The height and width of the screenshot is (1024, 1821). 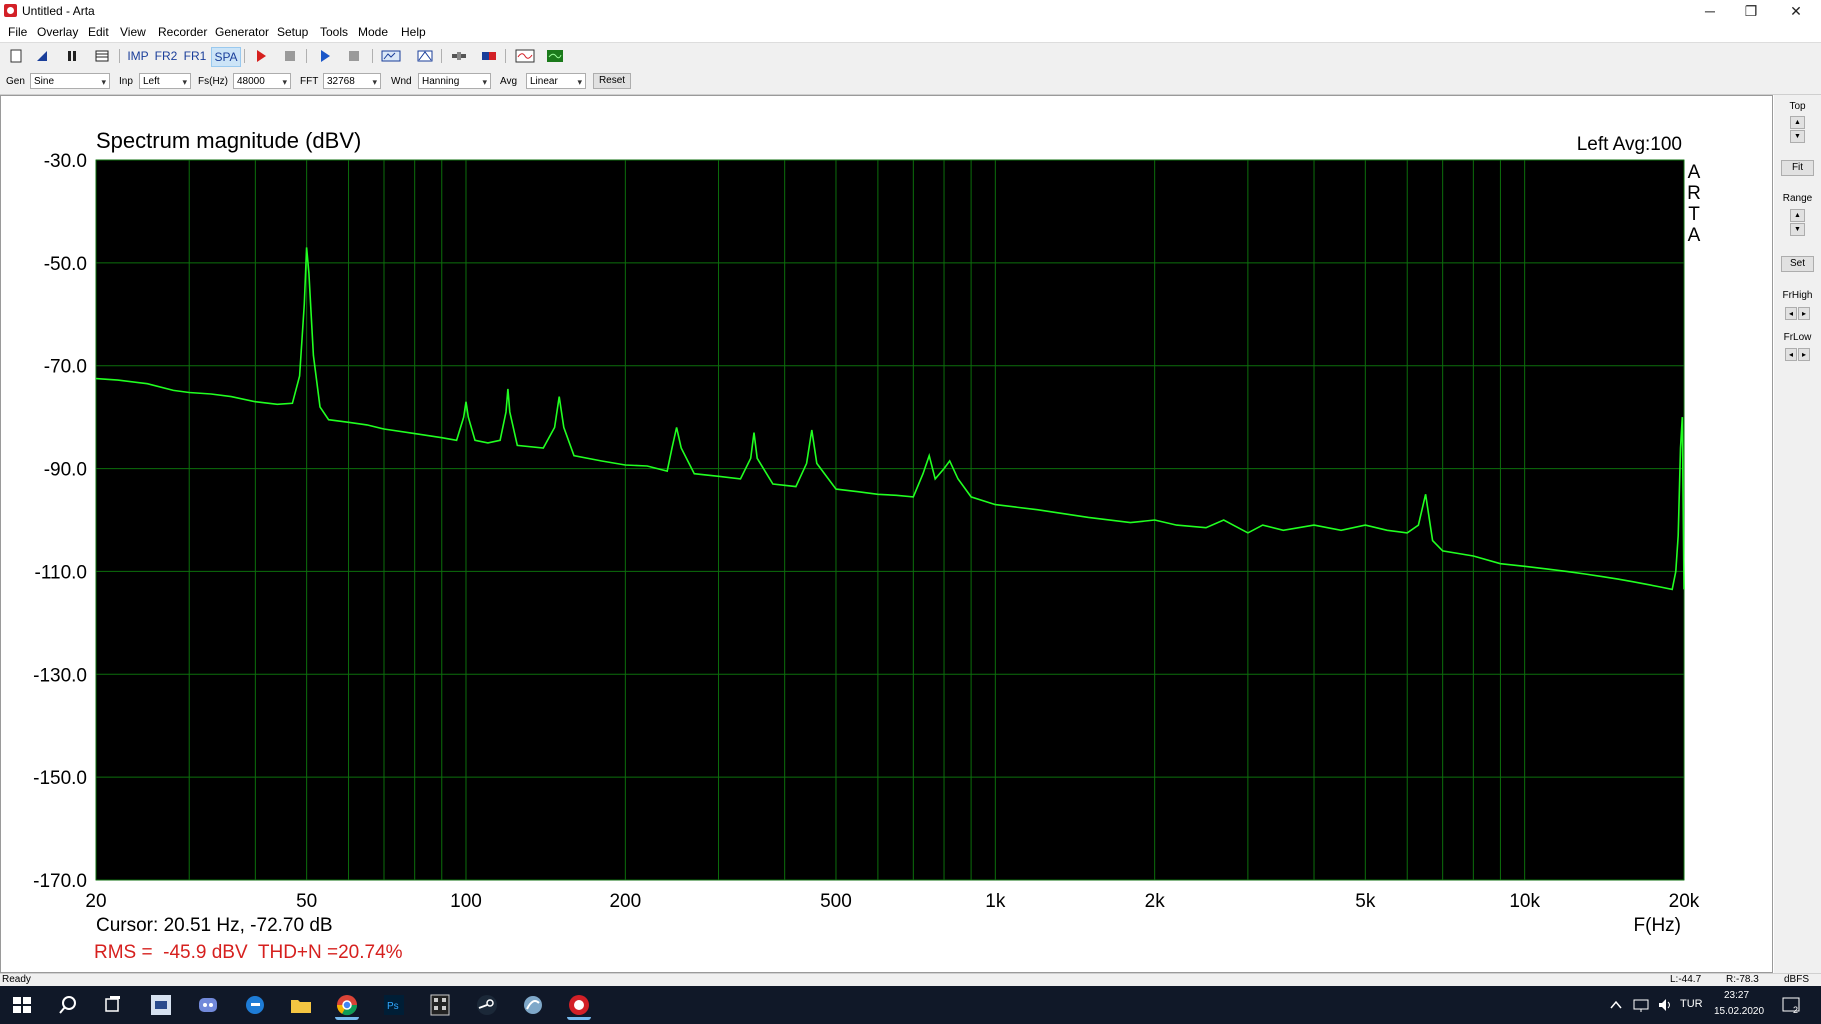 I want to click on range-up-button: ▲, so click(x=1797, y=215).